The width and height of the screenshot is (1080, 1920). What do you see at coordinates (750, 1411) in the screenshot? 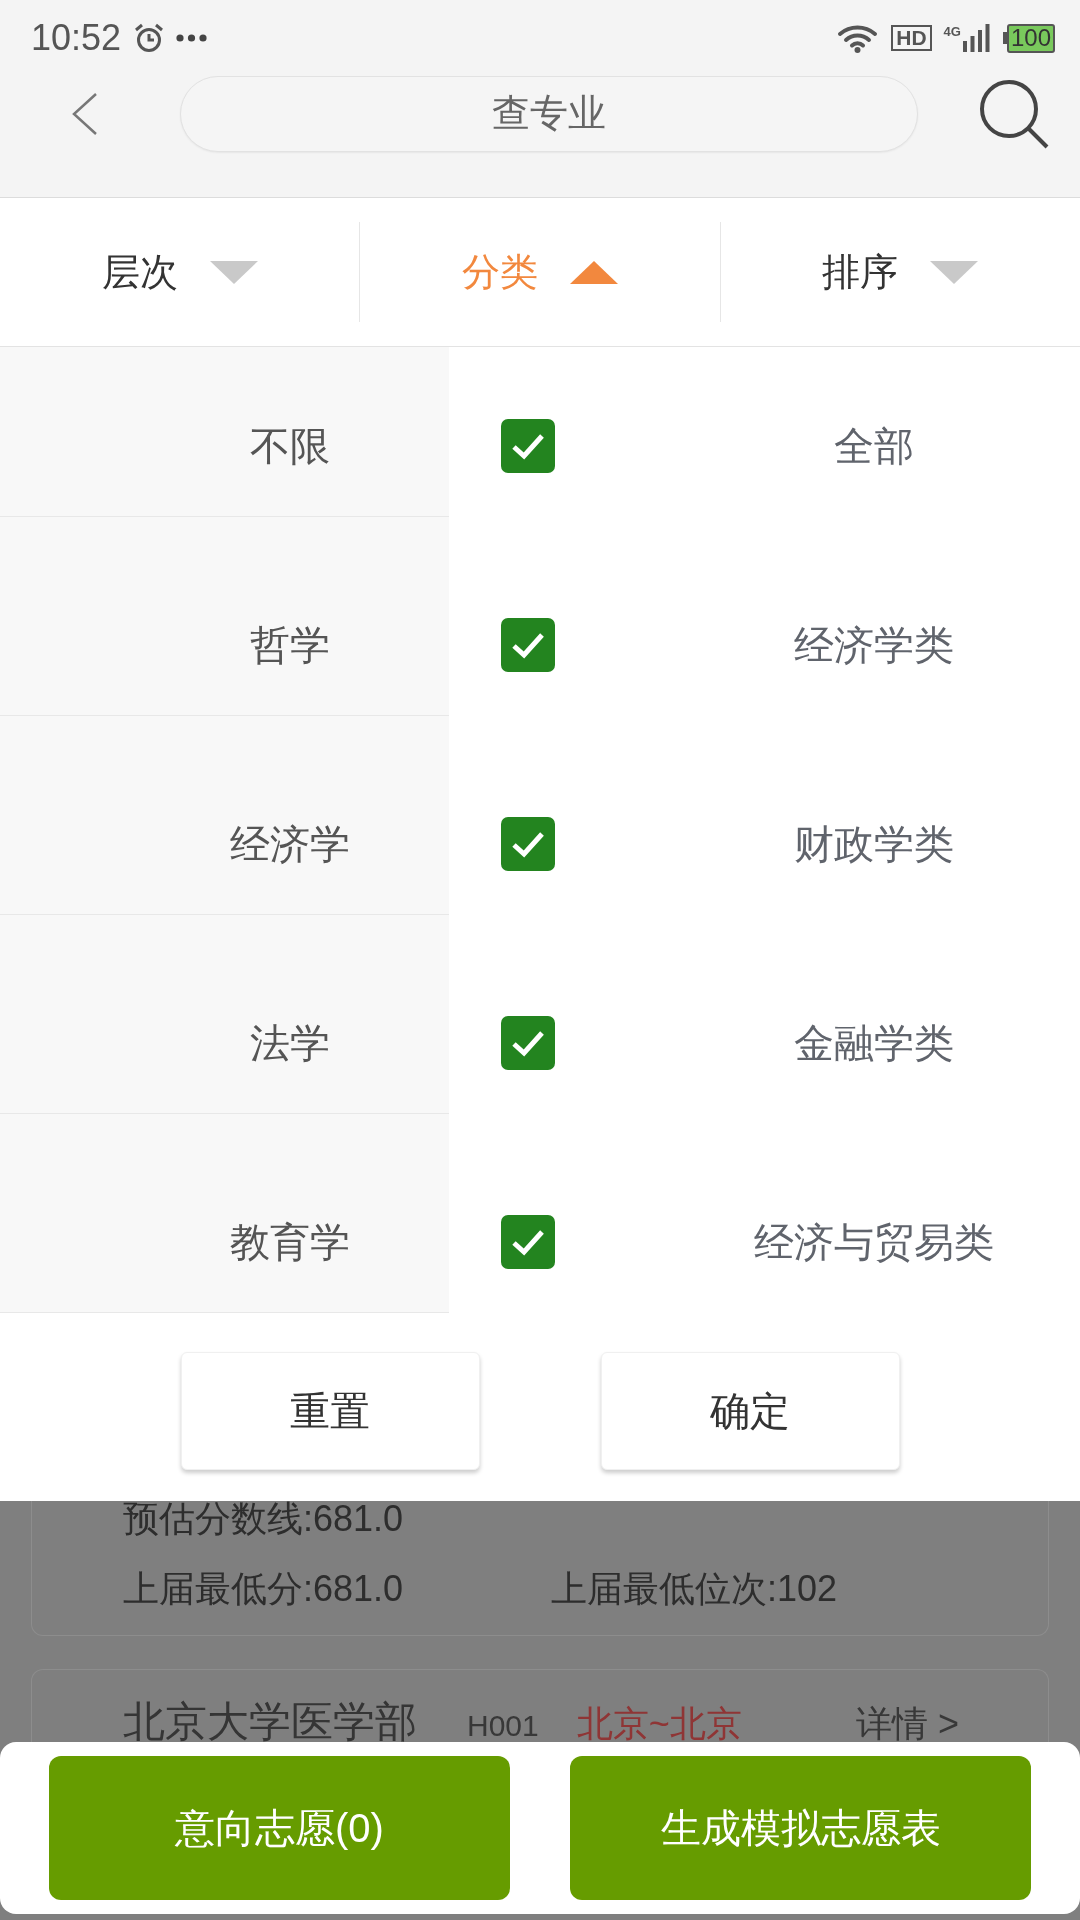
I see `filter-action-button: 确定` at bounding box center [750, 1411].